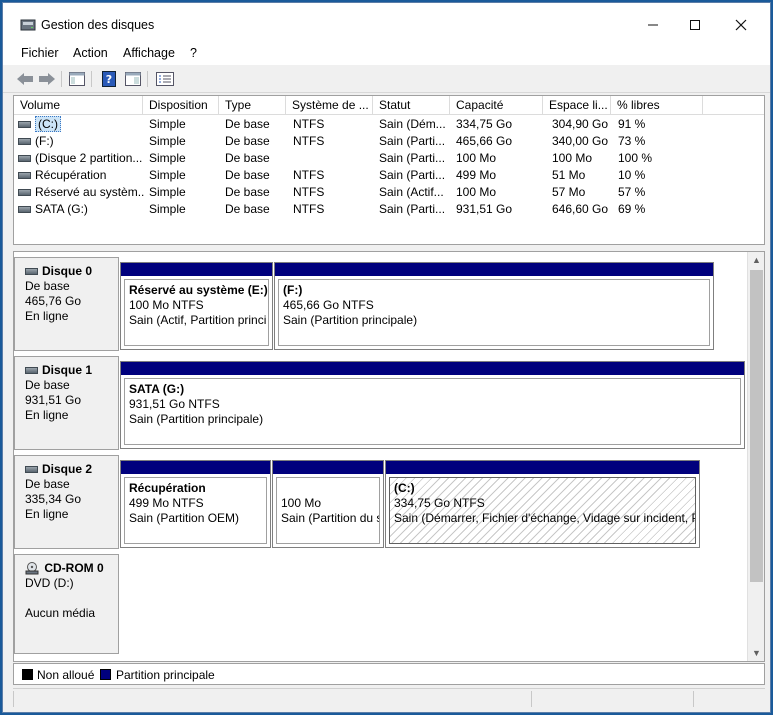  What do you see at coordinates (756, 260) in the screenshot?
I see `scroll-up-arrow-icon: ▲` at bounding box center [756, 260].